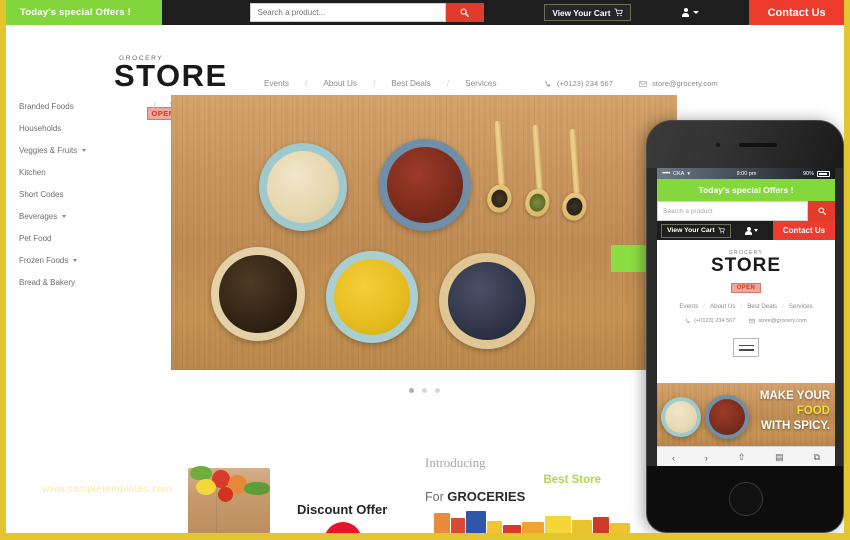 Image resolution: width=850 pixels, height=540 pixels. Describe the element at coordinates (347, 12) in the screenshot. I see `search-input` at that location.